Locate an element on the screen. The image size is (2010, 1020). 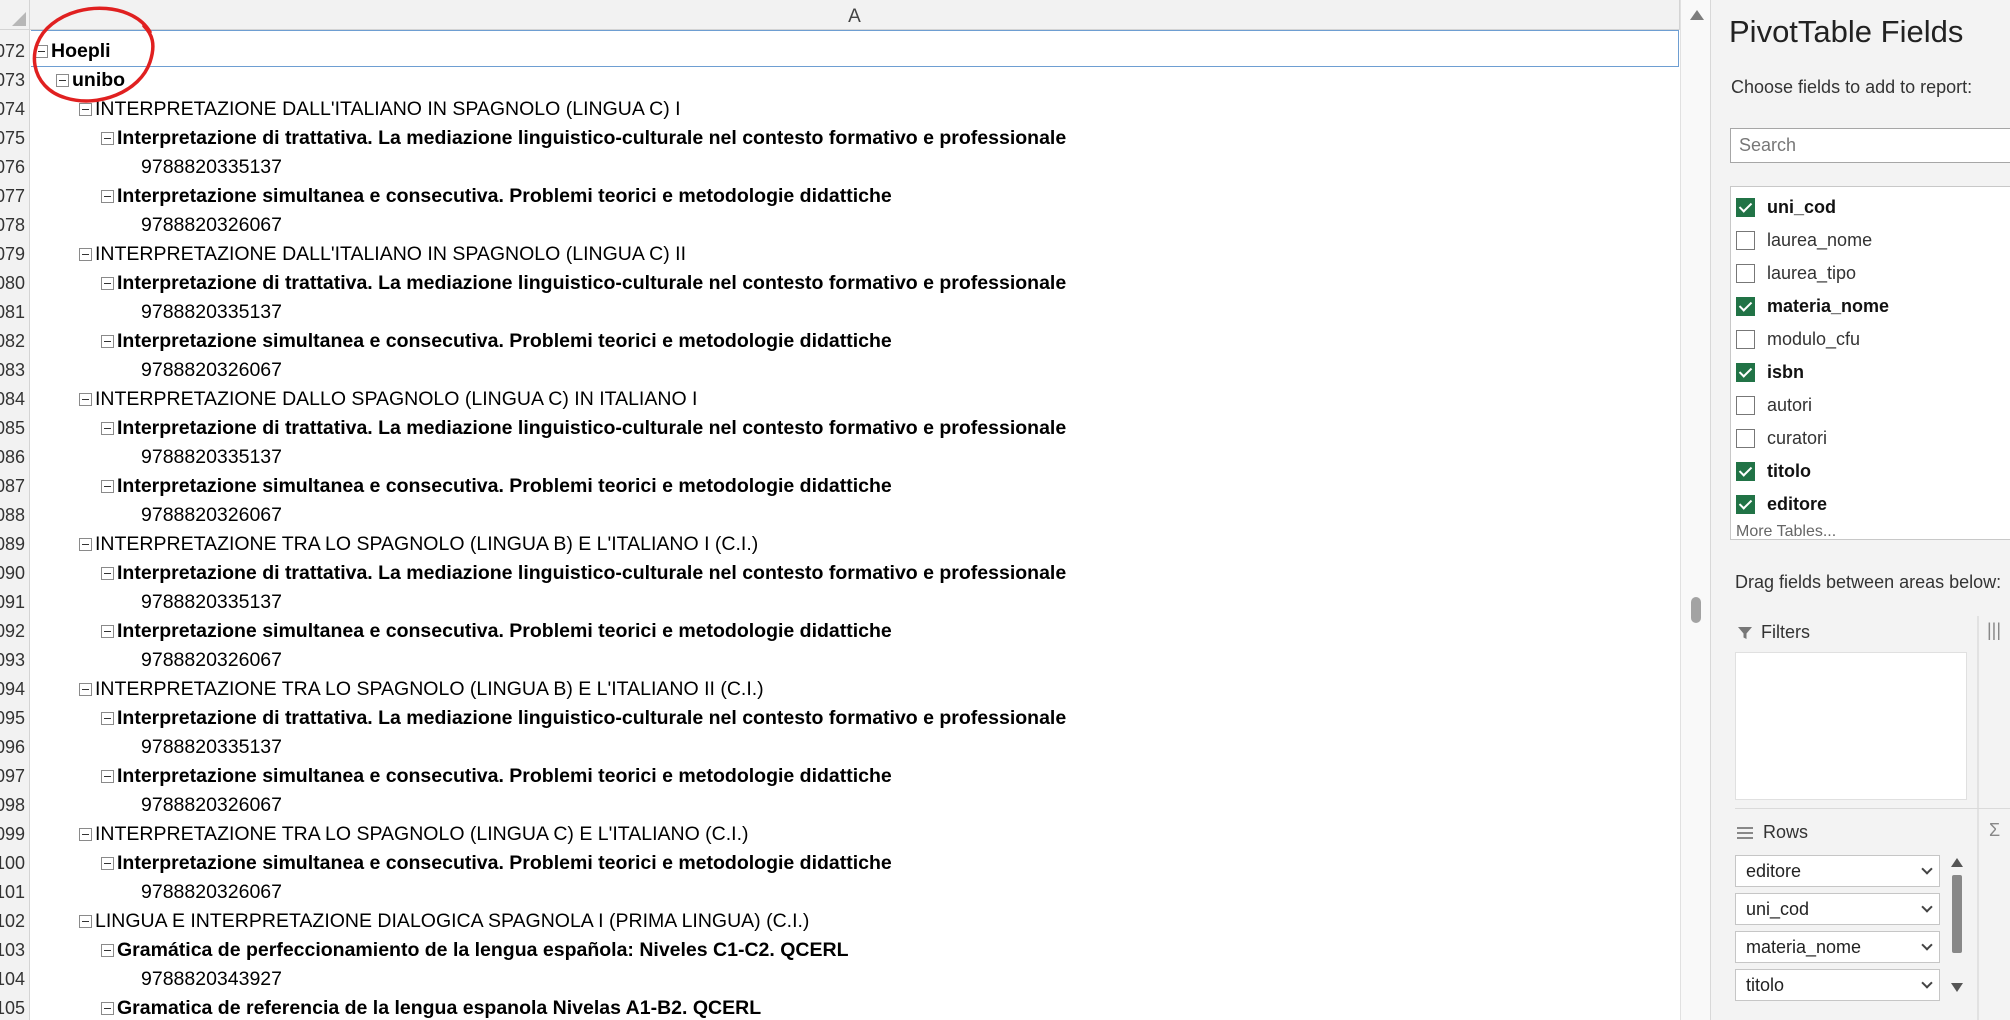
row-number: 100 is located at coordinates (12, 863).